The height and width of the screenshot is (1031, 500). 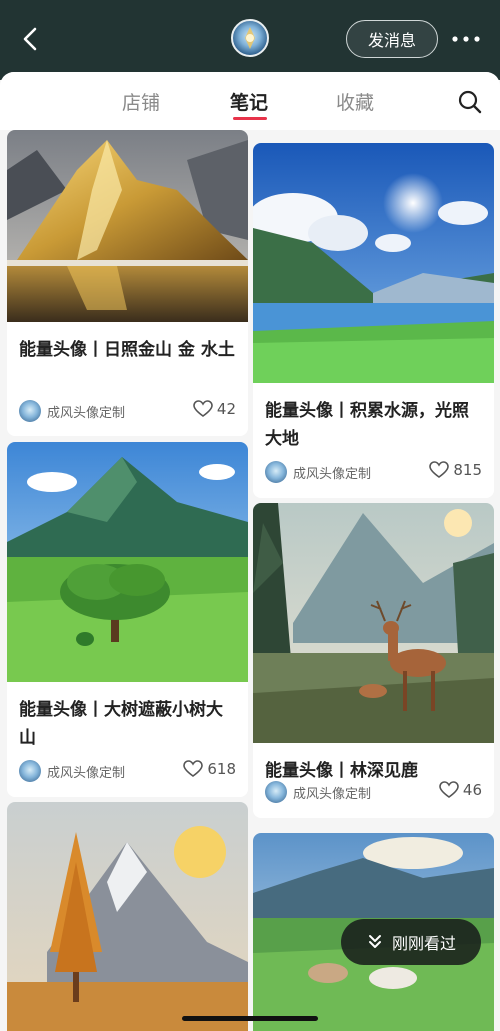 I want to click on like-count: 618, so click(x=221, y=769).